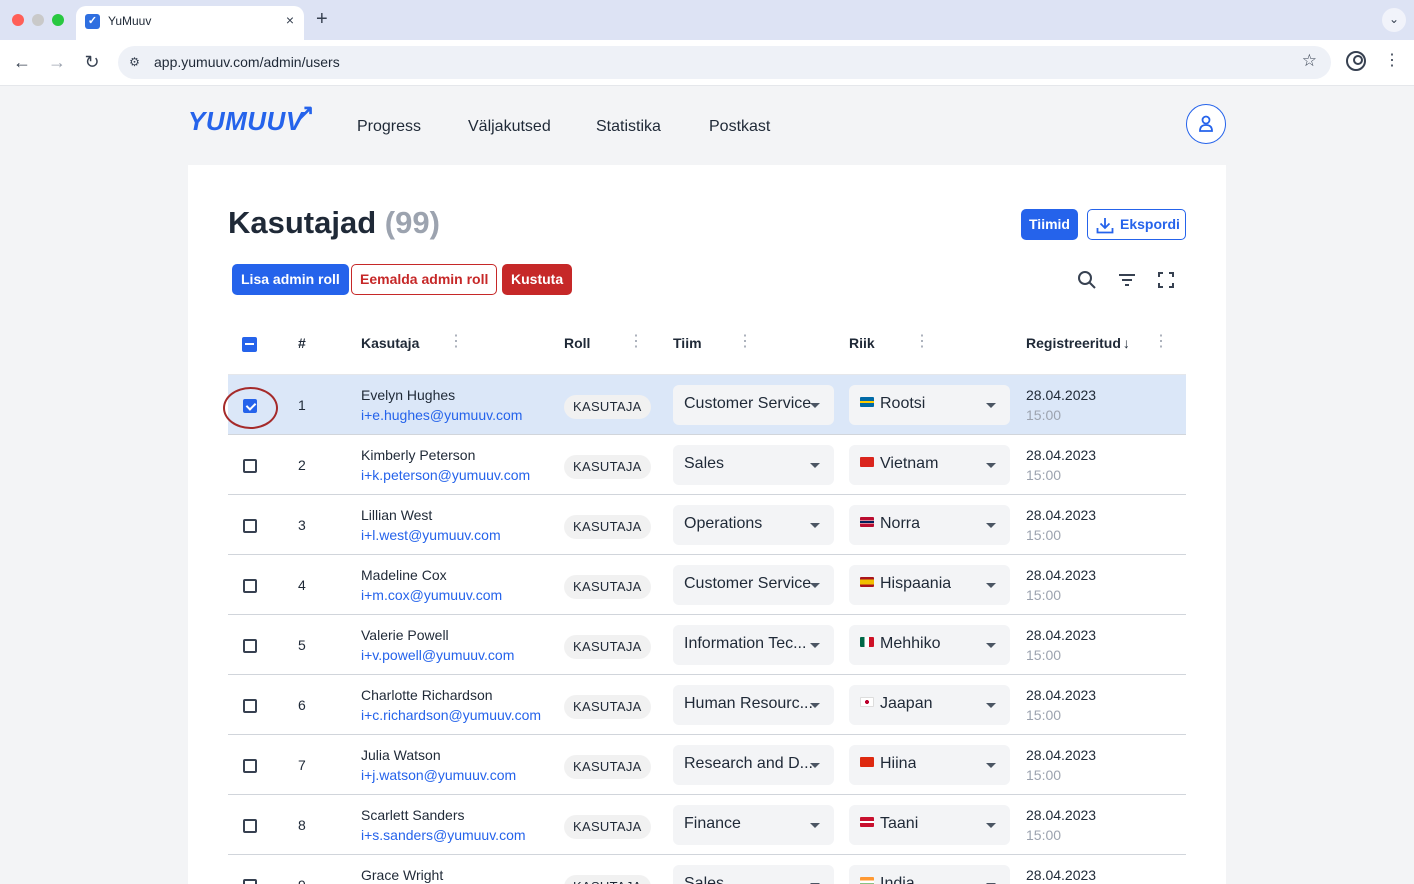  I want to click on close-window-button, so click(18, 20).